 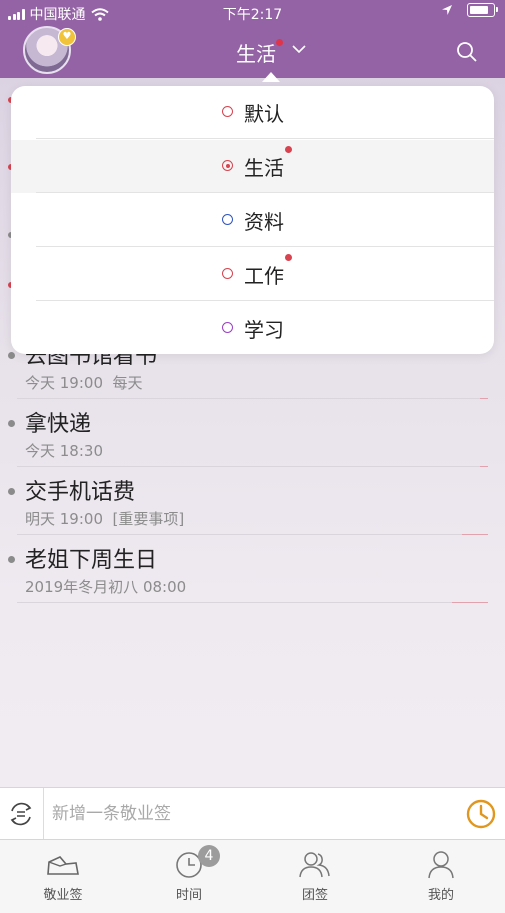 I want to click on dropdown-item-resources: 资料, so click(x=252, y=220).